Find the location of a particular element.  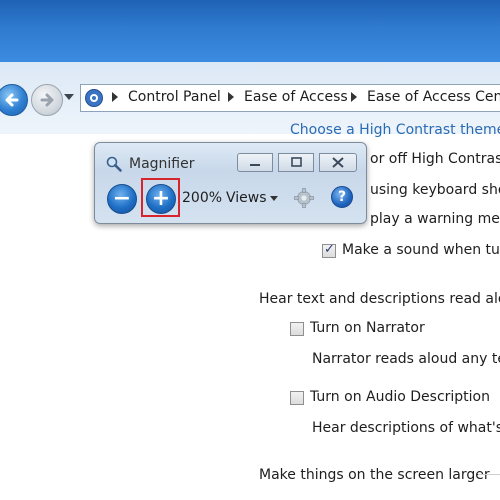

keyboard-shortcut-text: using keyboard short is located at coordinates (435, 190).